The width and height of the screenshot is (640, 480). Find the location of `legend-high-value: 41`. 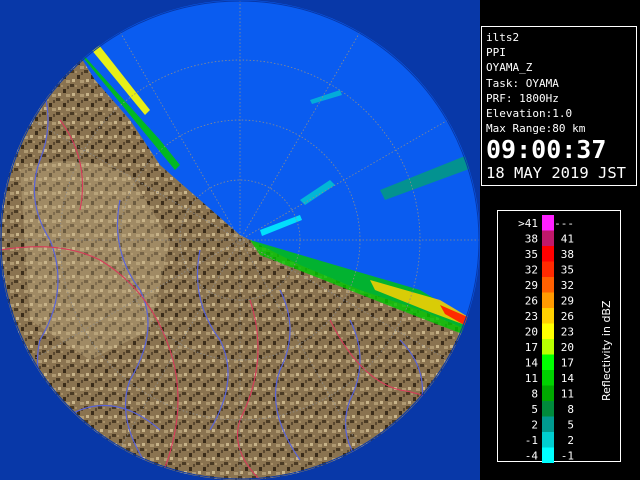

legend-high-value: 41 is located at coordinates (567, 239).